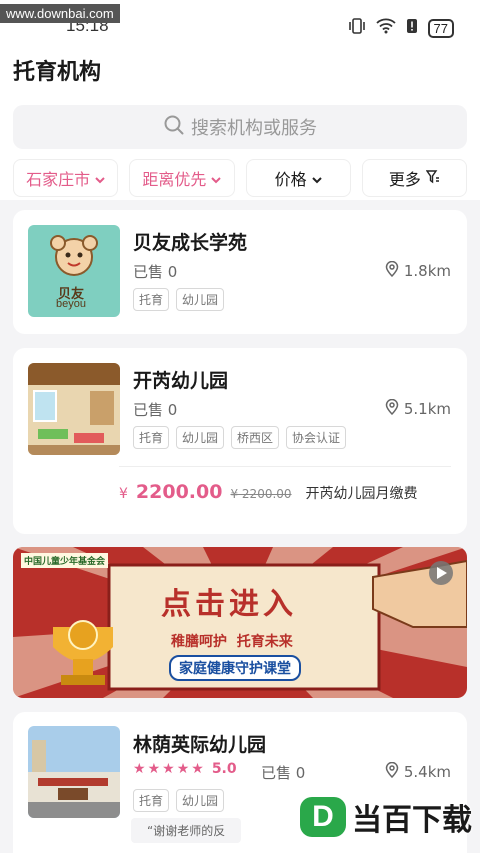  What do you see at coordinates (174, 179) in the screenshot?
I see `filter-distance-label: 距离优先` at bounding box center [174, 179].